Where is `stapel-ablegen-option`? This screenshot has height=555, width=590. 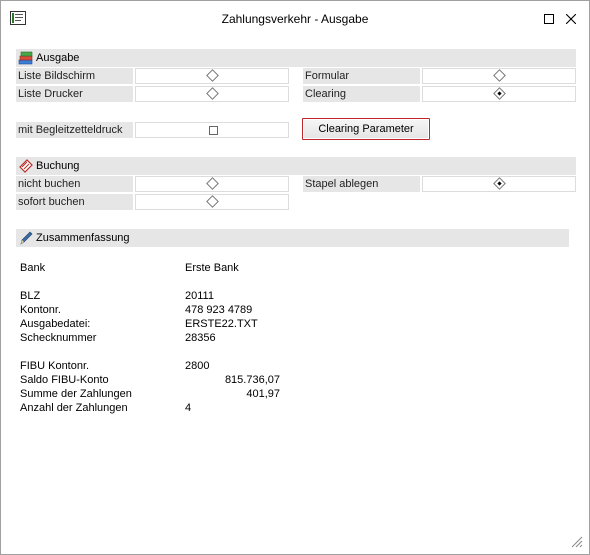
stapel-ablegen-option is located at coordinates (499, 184).